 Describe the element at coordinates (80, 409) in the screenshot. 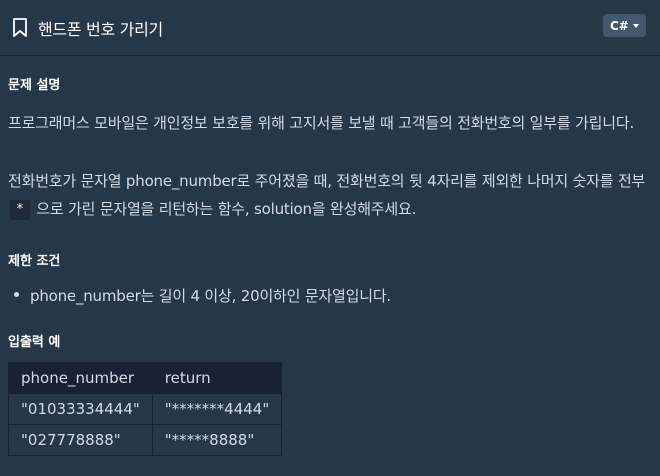

I see `table-cell: "01033334444"` at that location.